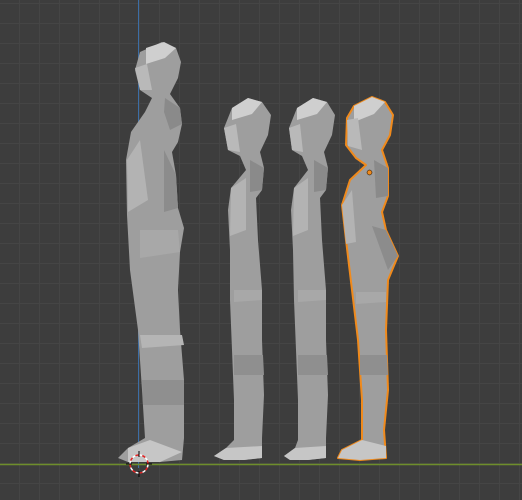  What do you see at coordinates (368, 278) in the screenshot?
I see `figure-4-mesh-selected` at bounding box center [368, 278].